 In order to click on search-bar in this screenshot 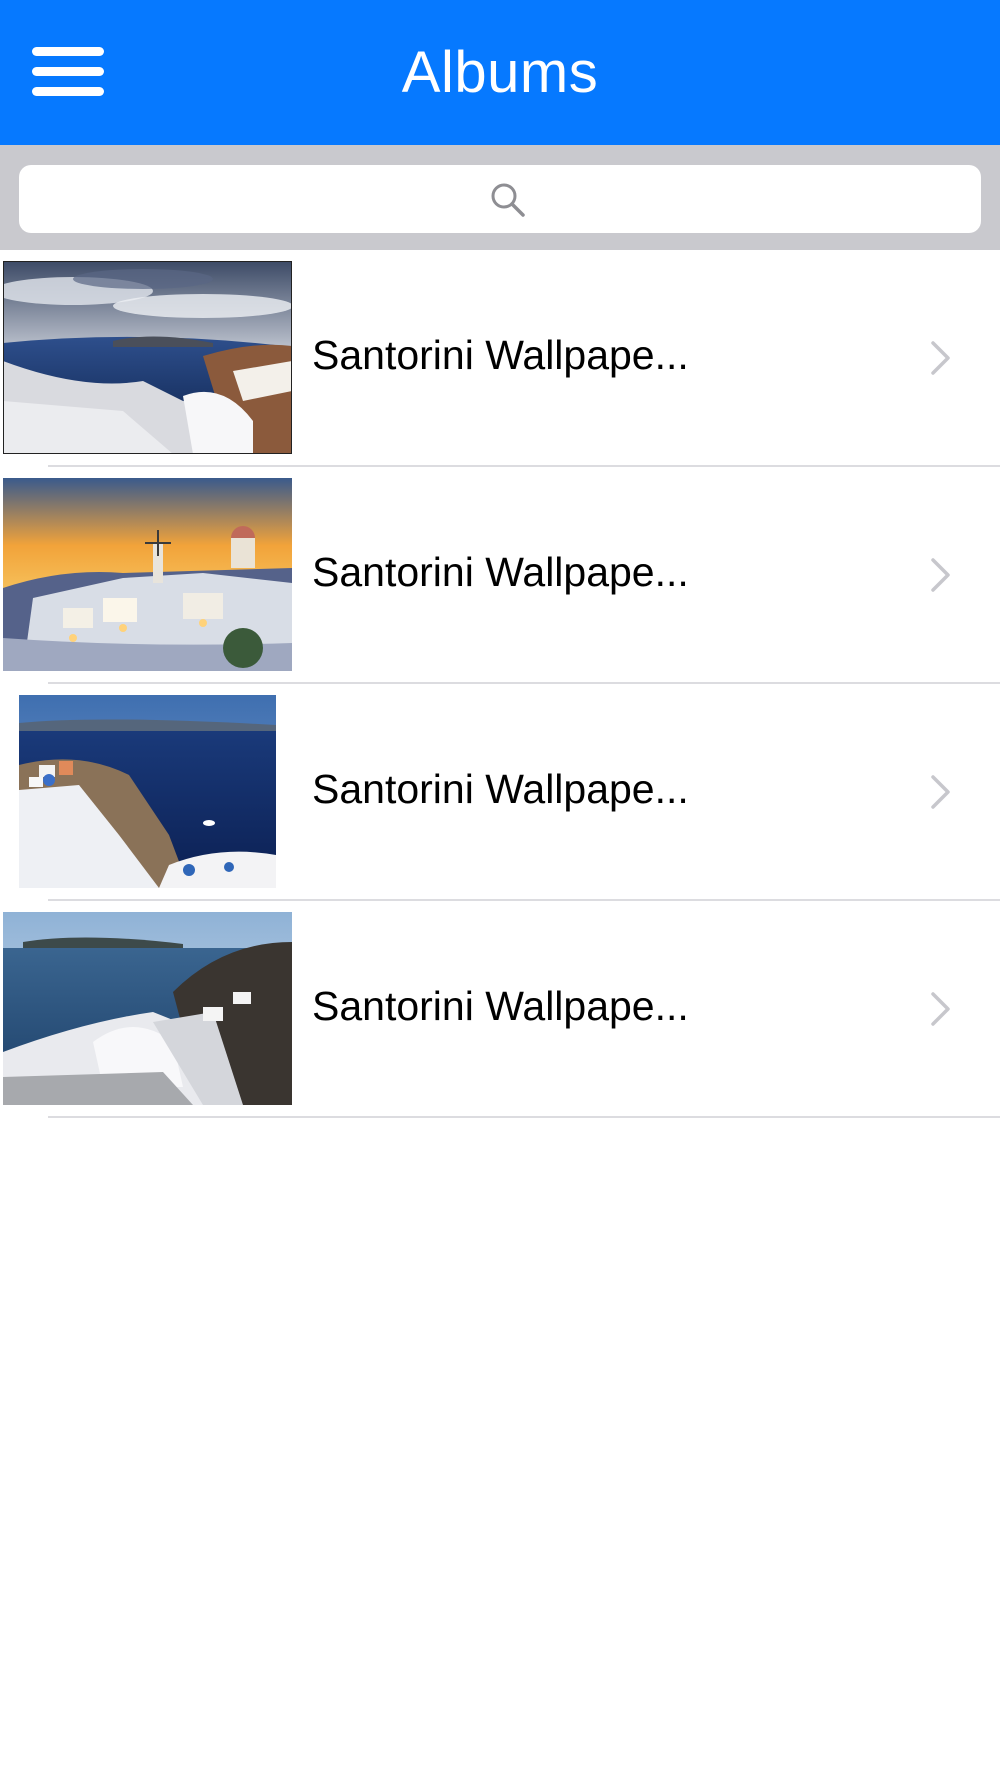, I will do `click(500, 197)`.